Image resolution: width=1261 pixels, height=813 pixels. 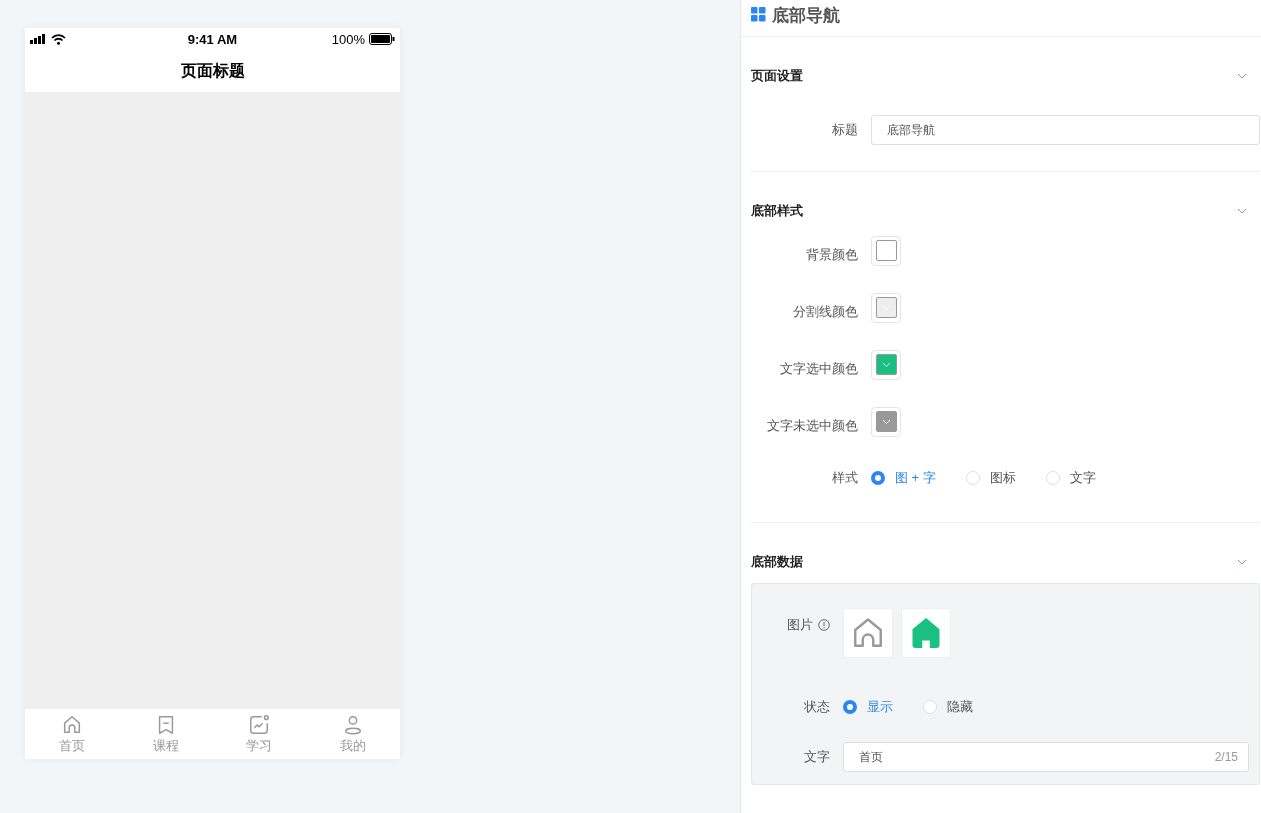 I want to click on field-label: 图片, so click(x=800, y=625).